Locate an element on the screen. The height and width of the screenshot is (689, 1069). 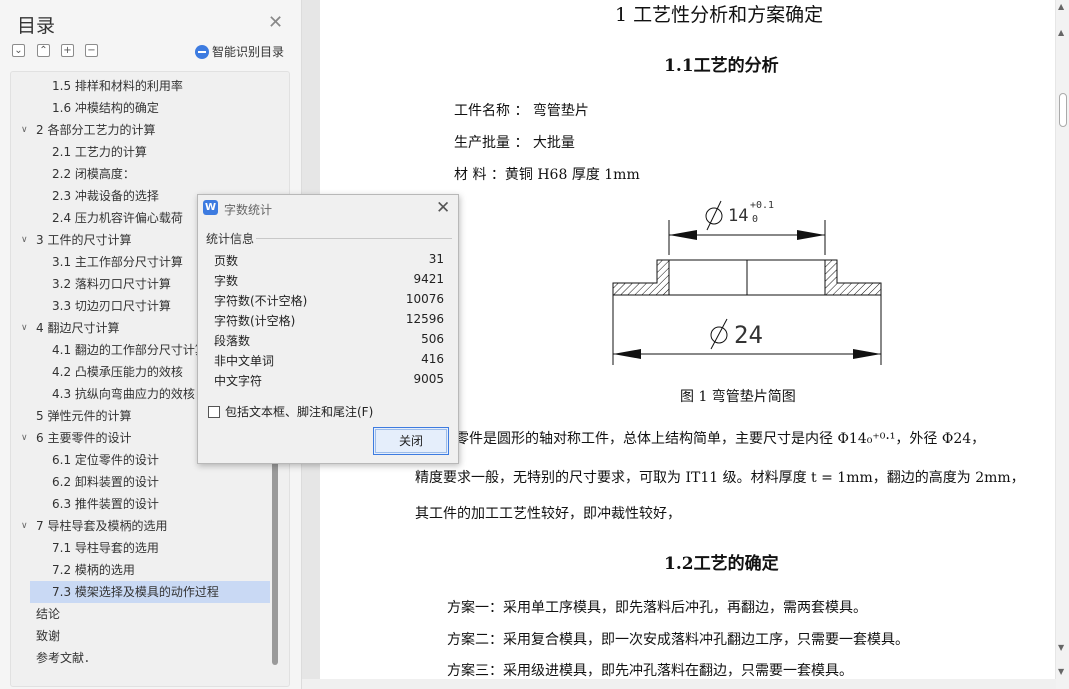
toc-item: 致谢 is located at coordinates (141, 636).